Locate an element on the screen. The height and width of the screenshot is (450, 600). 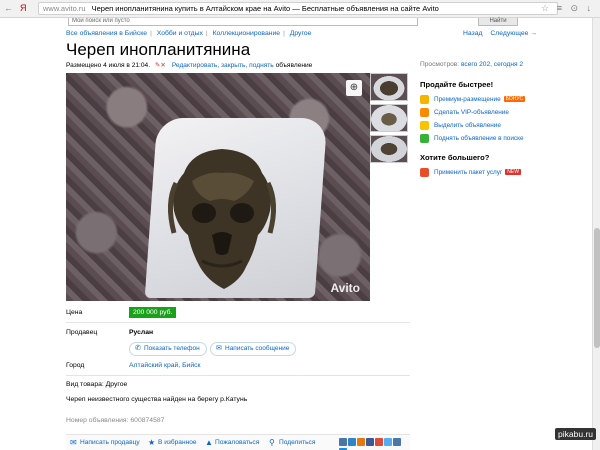
pagination-links: Назад Следующее → is located at coordinates (503, 33).